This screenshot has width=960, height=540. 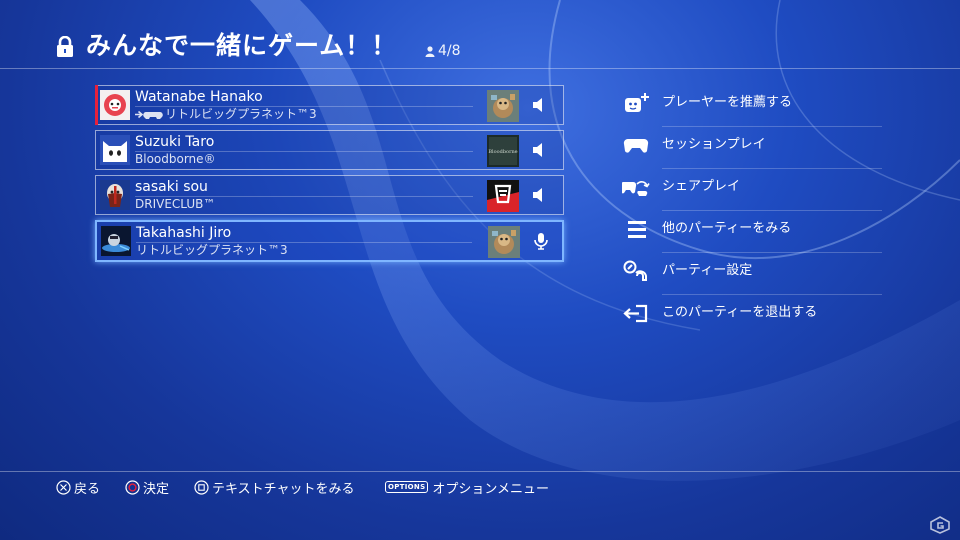 I want to click on member-game: Bloodborne®, so click(x=175, y=159).